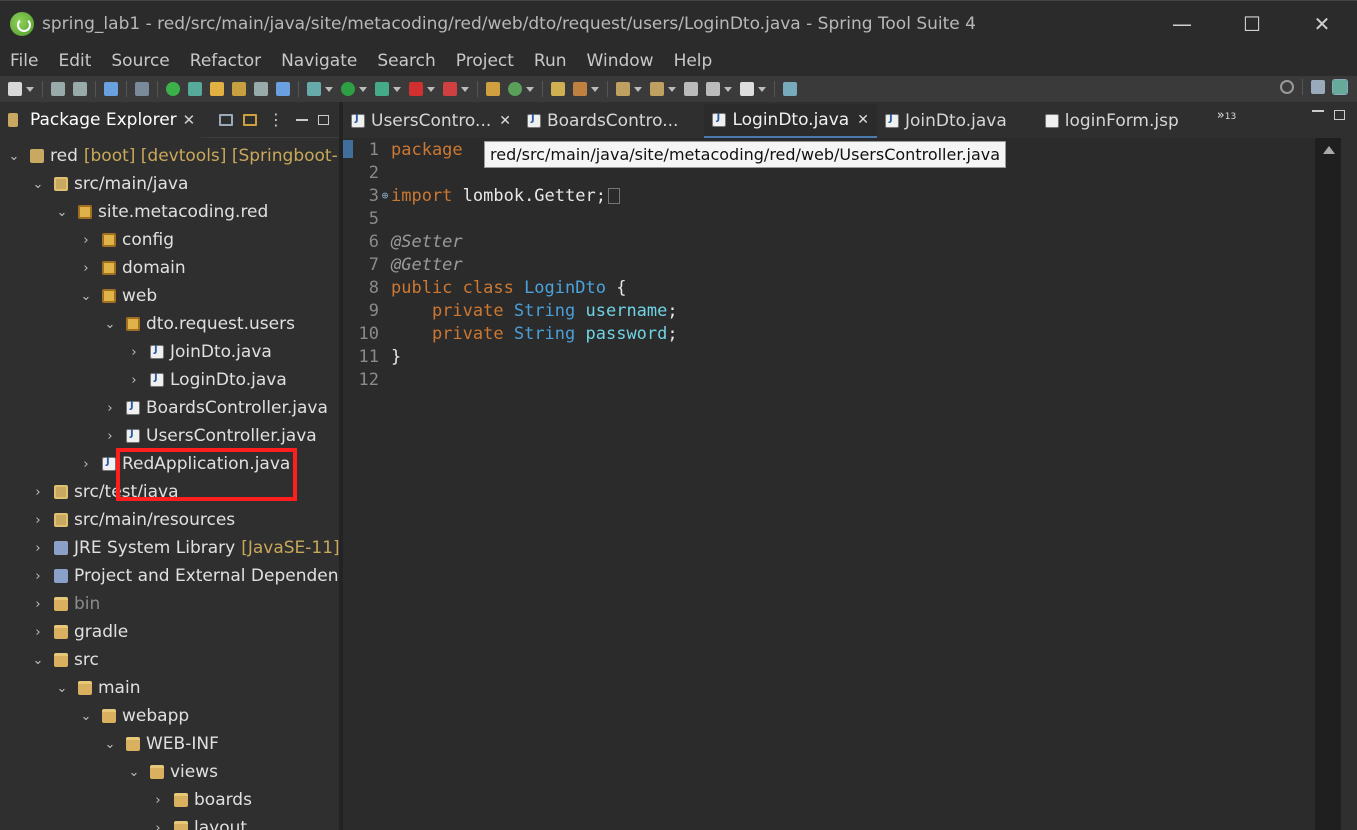  I want to click on new-java-class-icon, so click(515, 89).